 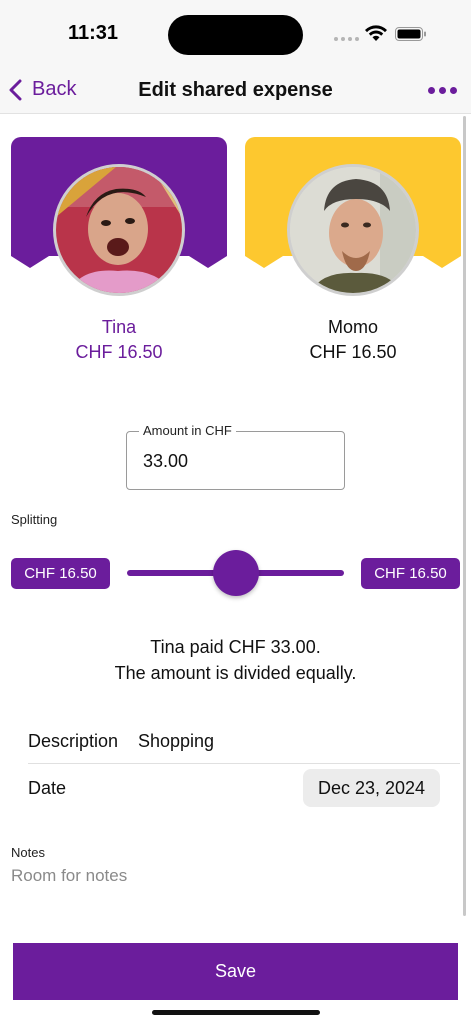 What do you see at coordinates (28, 852) in the screenshot?
I see `notes-label: Notes` at bounding box center [28, 852].